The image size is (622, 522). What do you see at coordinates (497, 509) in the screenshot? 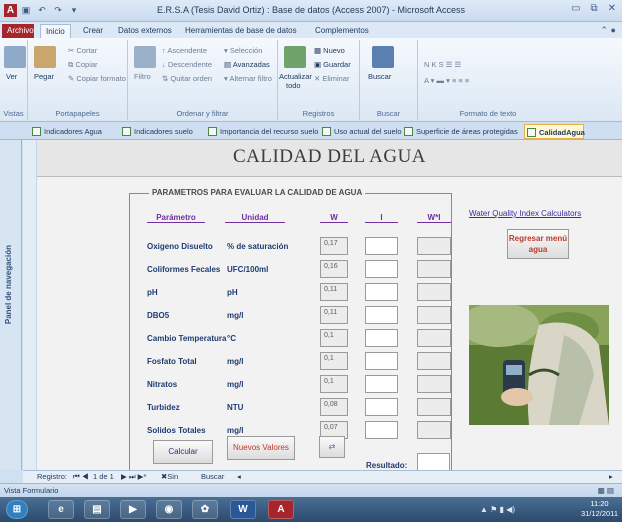
I see `system-tray-icons: ▲ ⚑ ▮ ◀)` at bounding box center [497, 509].